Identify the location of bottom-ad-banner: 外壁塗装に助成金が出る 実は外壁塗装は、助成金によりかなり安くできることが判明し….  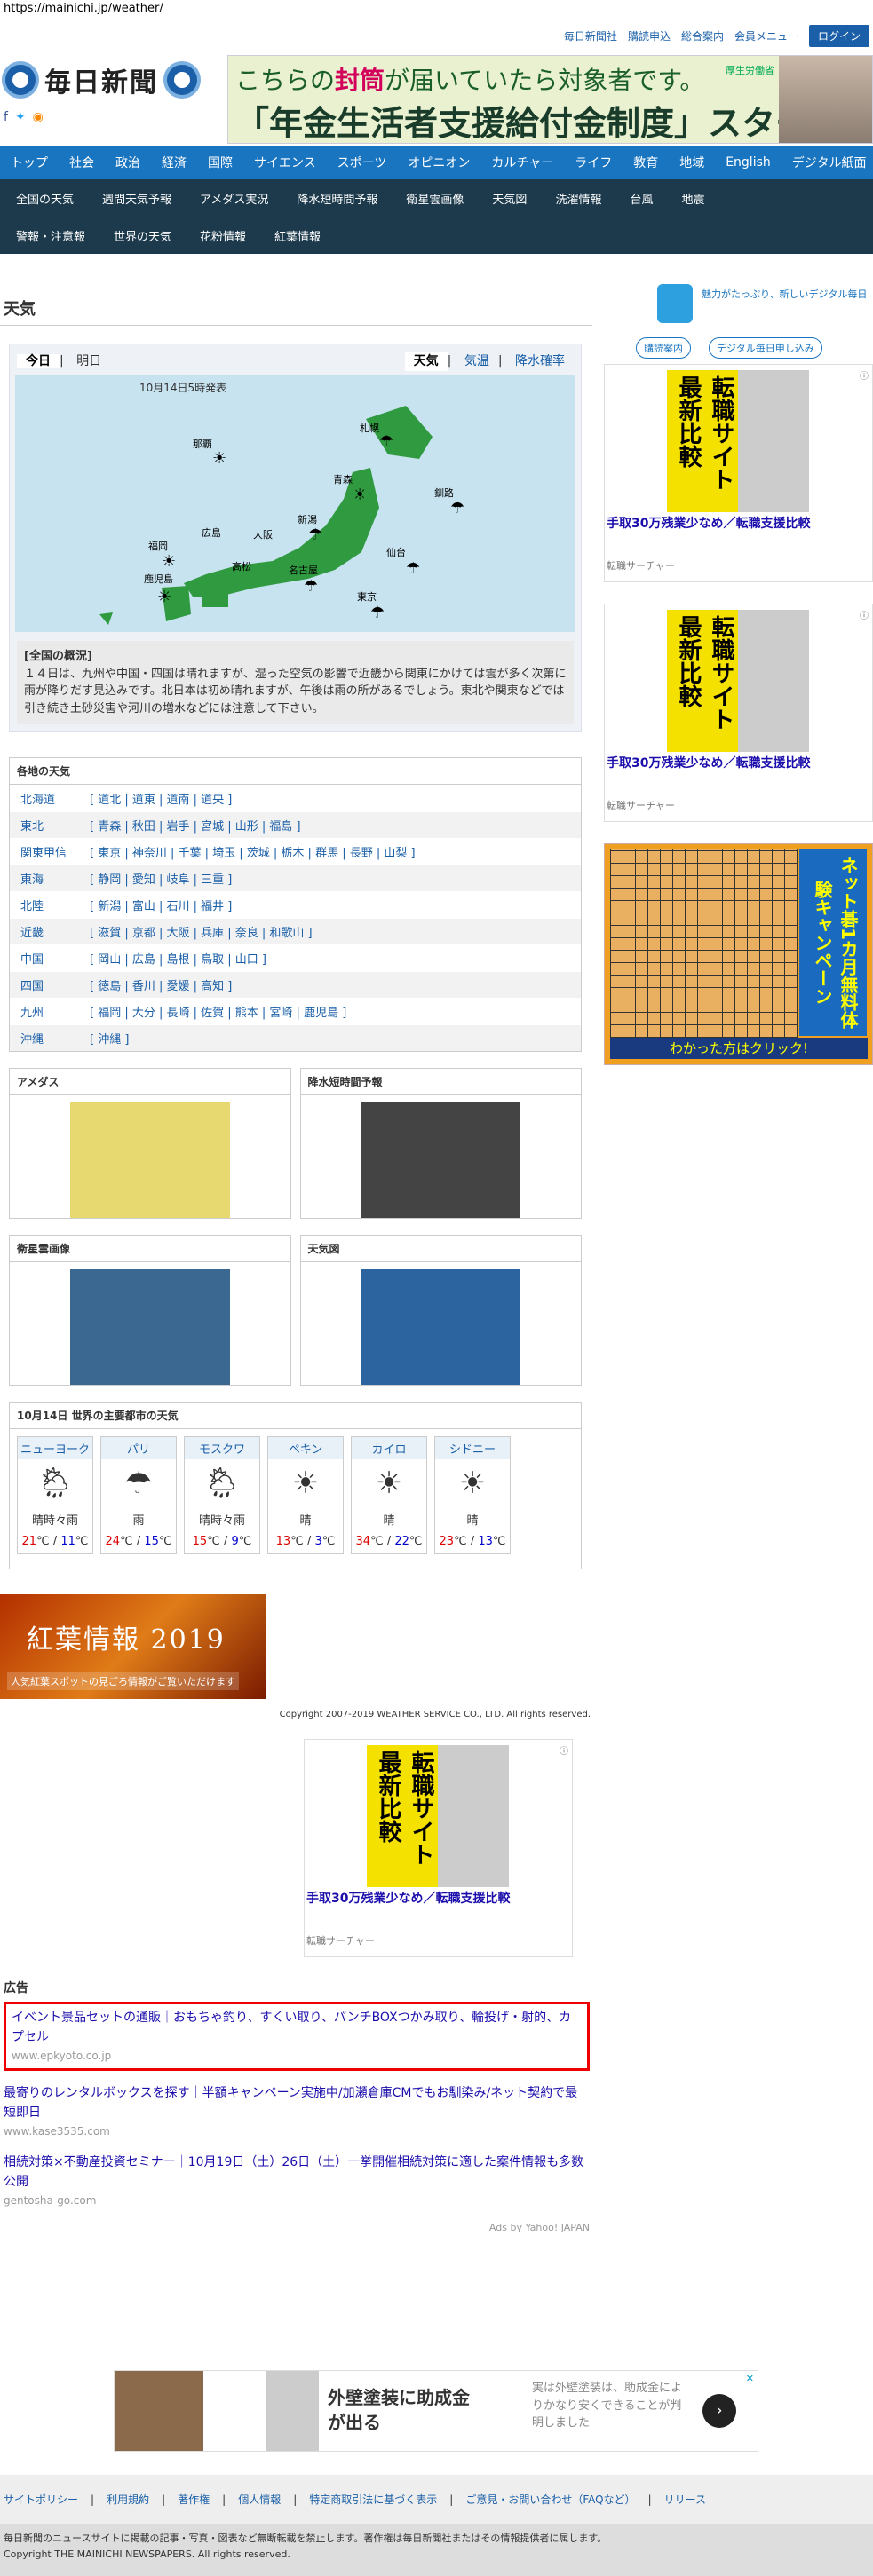
(436, 2411).